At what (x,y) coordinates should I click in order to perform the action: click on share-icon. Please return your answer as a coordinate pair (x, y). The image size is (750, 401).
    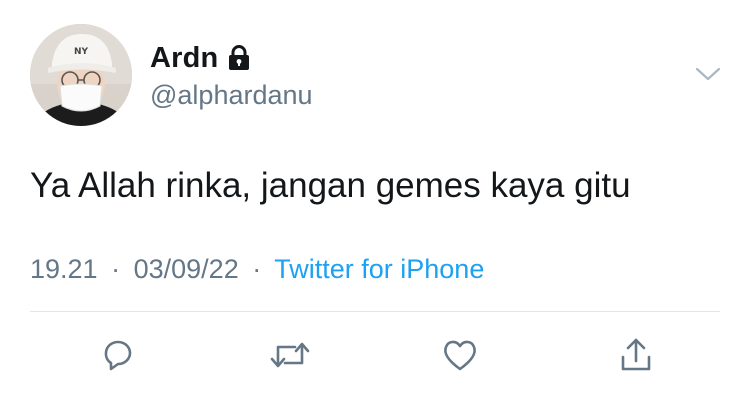
    Looking at the image, I should click on (636, 354).